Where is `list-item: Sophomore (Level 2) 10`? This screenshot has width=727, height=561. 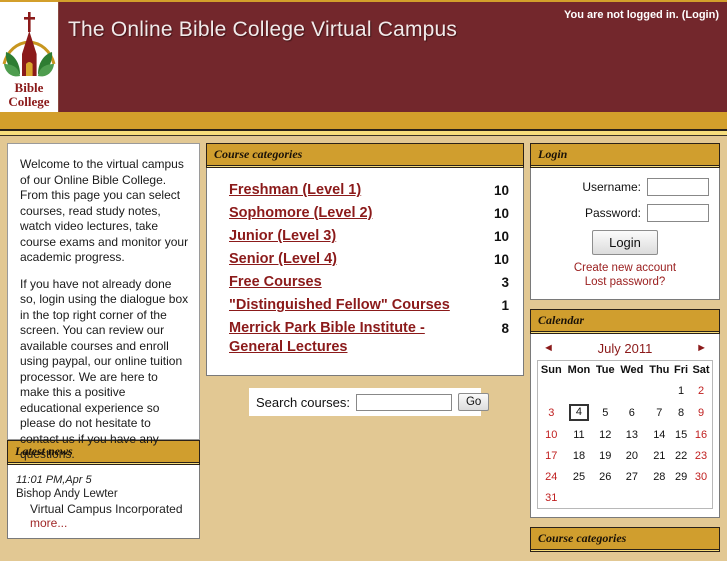
list-item: Sophomore (Level 2) 10 is located at coordinates (369, 213).